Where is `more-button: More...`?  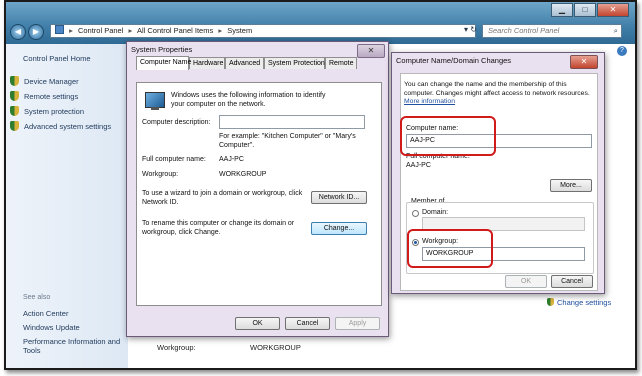
more-button: More... is located at coordinates (571, 185).